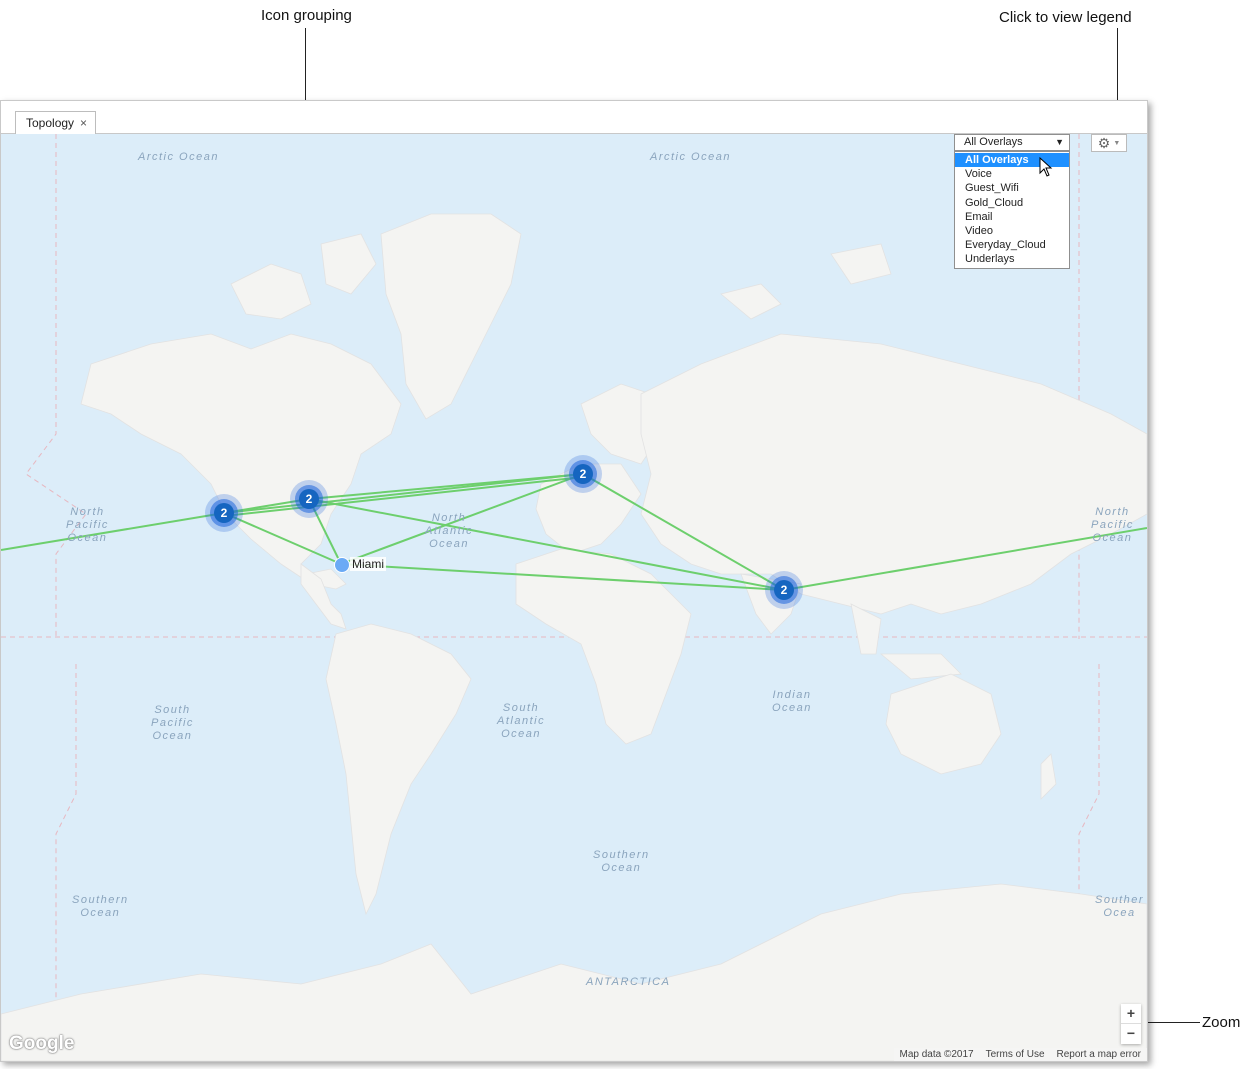 The height and width of the screenshot is (1069, 1254). I want to click on mouse-cursor-icon, so click(1046, 167).